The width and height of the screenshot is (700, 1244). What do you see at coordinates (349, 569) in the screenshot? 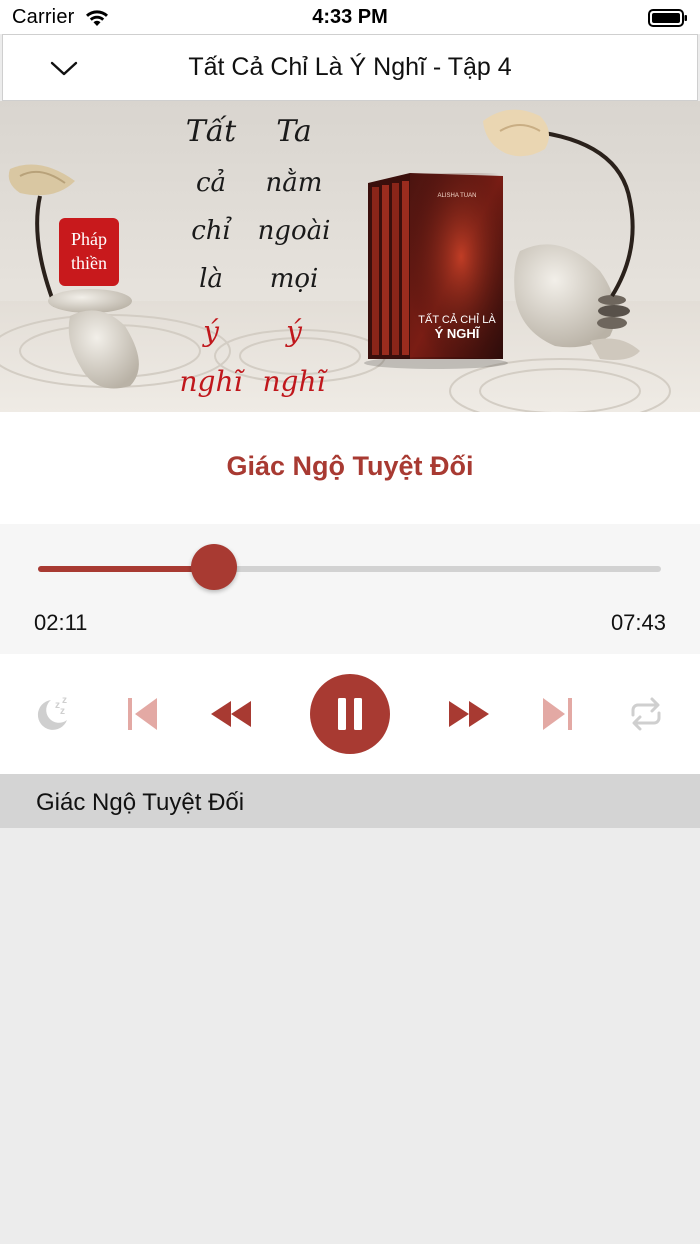
I see `progress-slider` at bounding box center [349, 569].